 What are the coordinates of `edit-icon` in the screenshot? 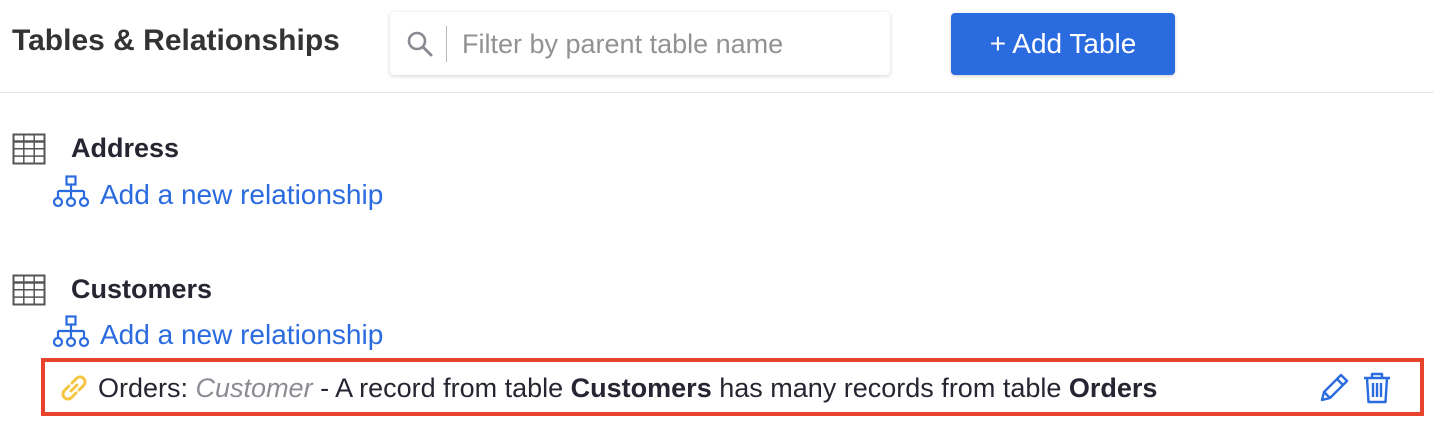 It's located at (1334, 388).